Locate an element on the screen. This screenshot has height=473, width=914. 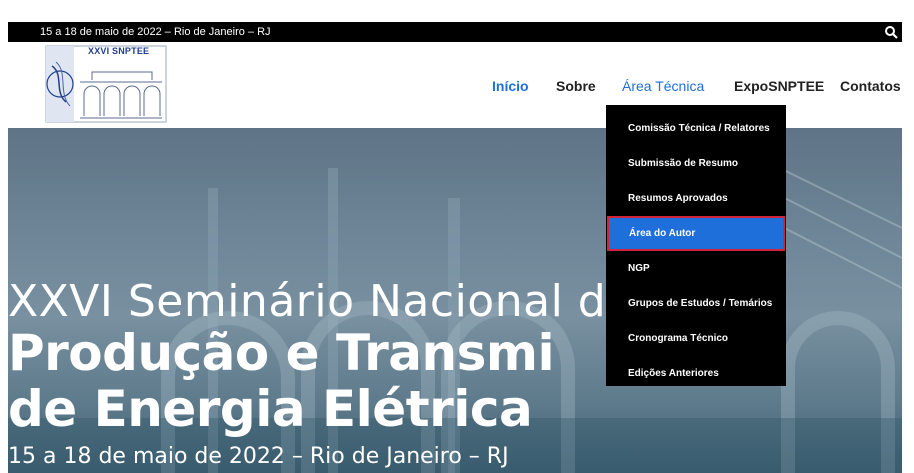
dropdown-item-grupos-estudos: Grupos de Estudos / Temários is located at coordinates (696, 303).